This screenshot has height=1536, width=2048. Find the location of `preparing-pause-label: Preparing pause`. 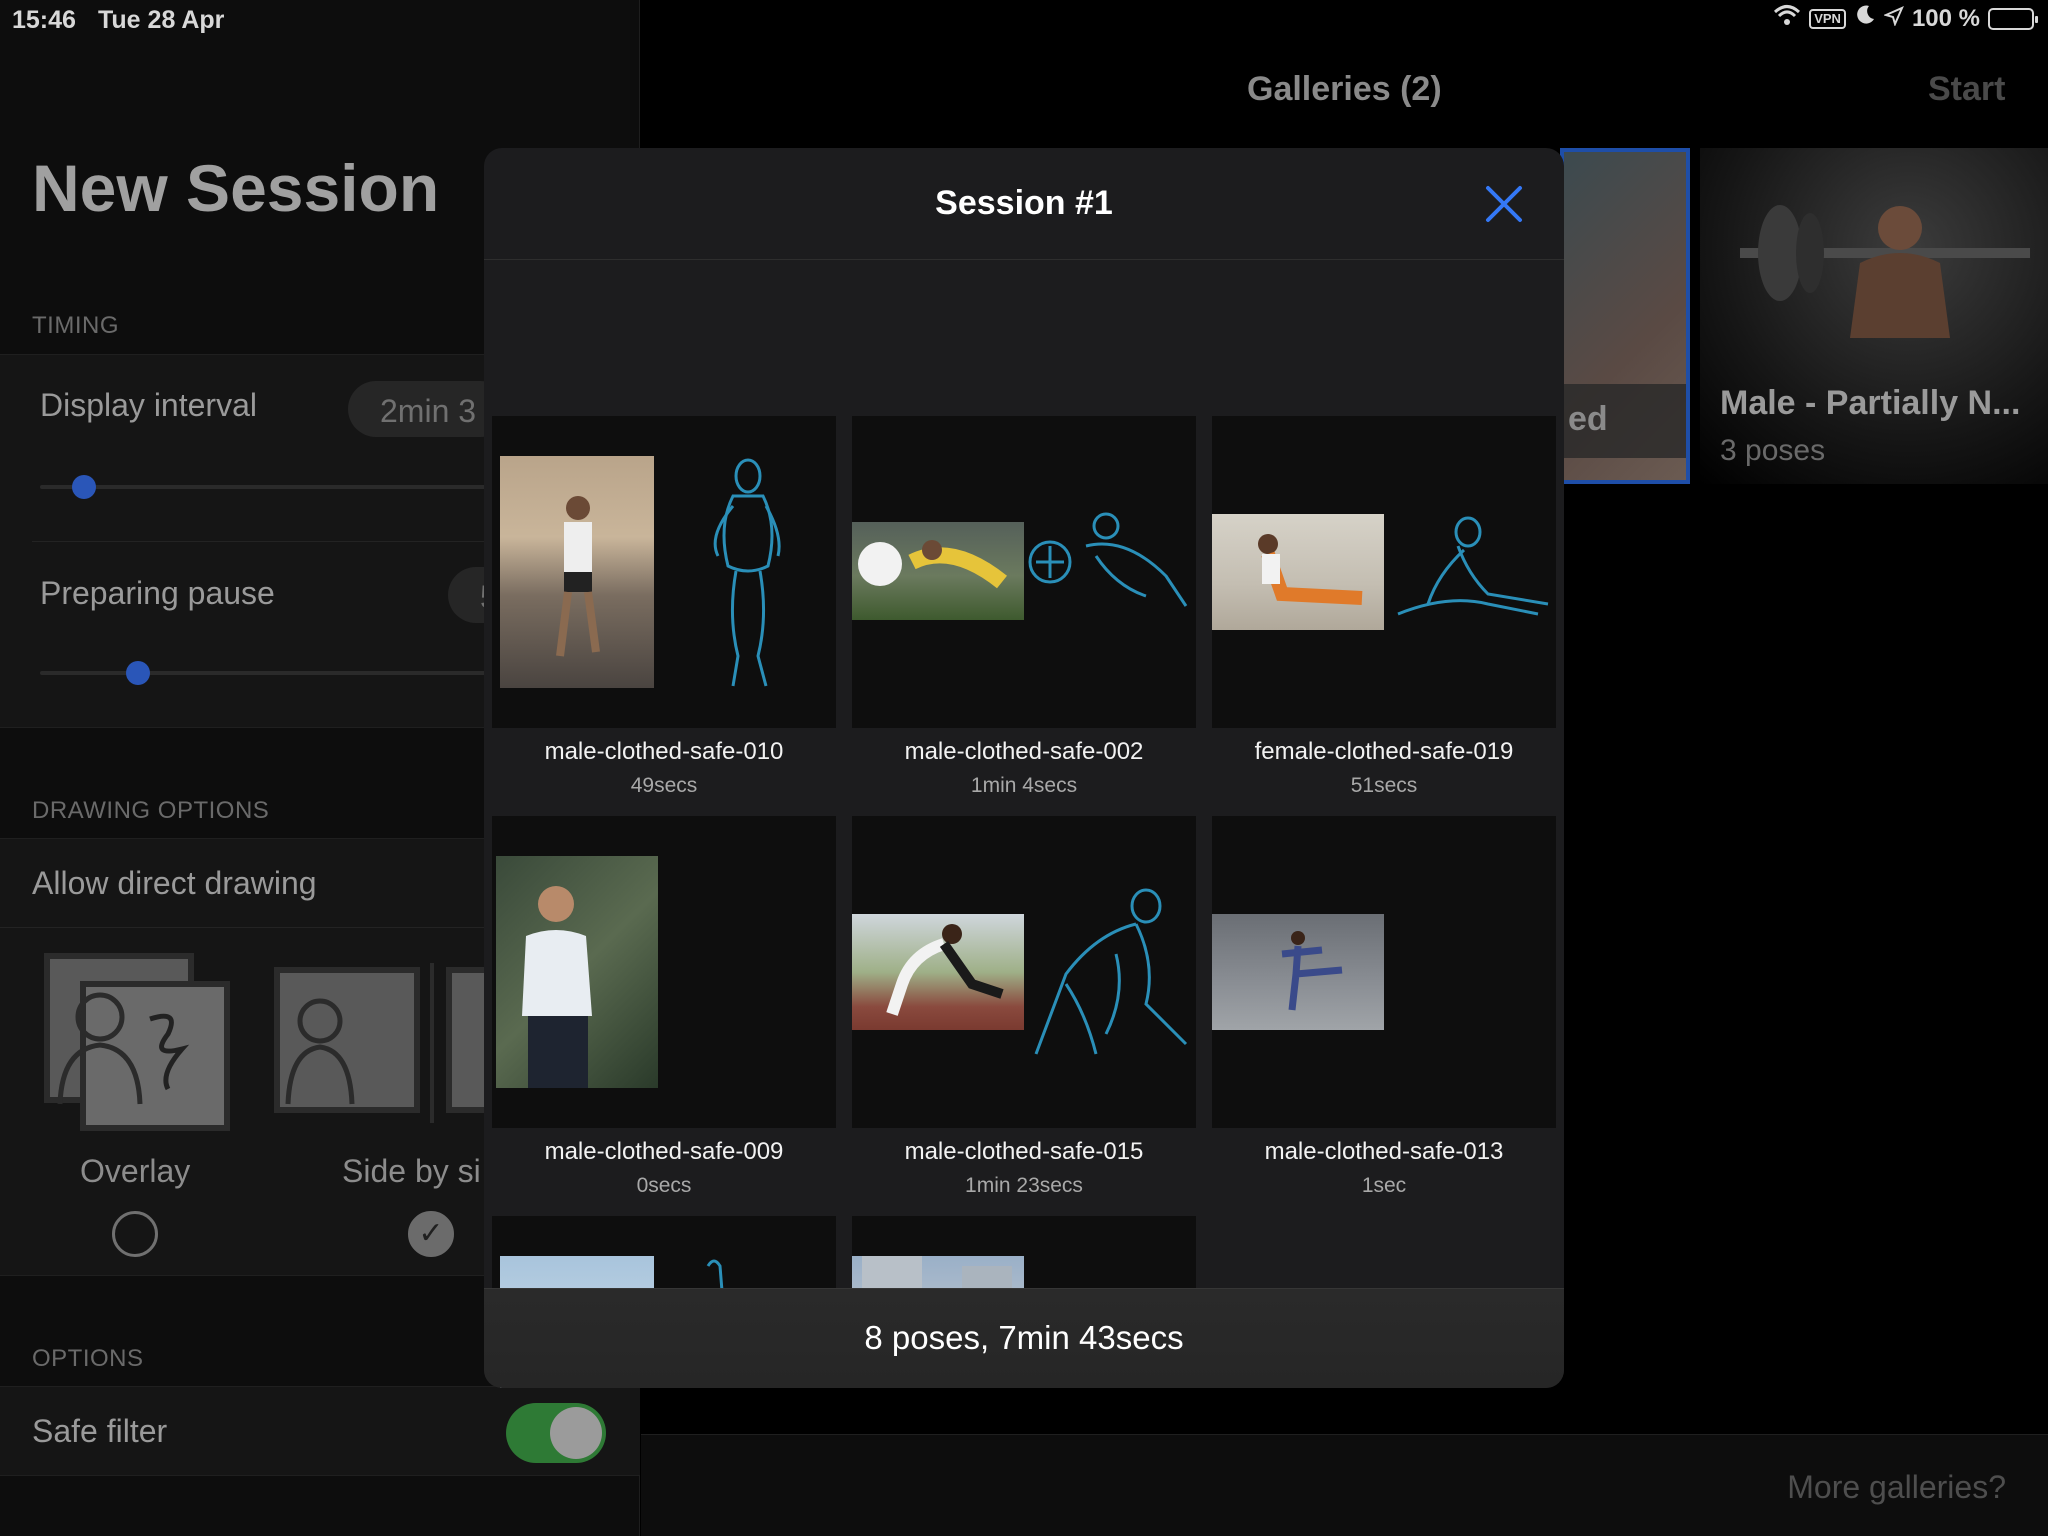

preparing-pause-label: Preparing pause is located at coordinates (157, 593).